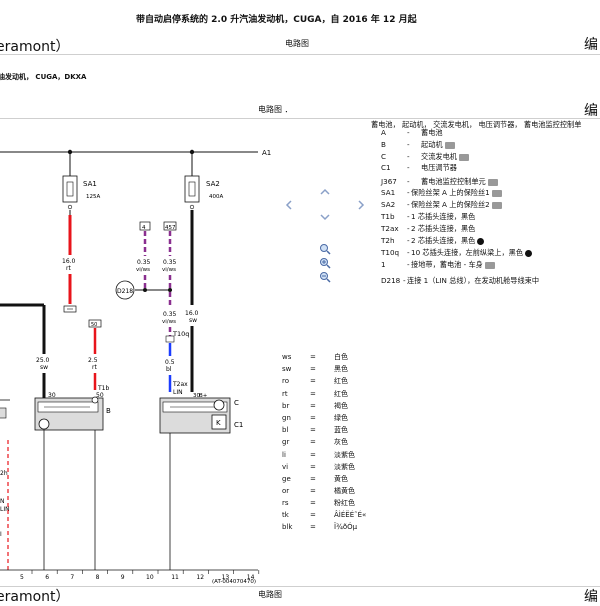 The height and width of the screenshot is (606, 600). Describe the element at coordinates (216, 197) in the screenshot. I see `fuse-sa2-rating: 400A` at that location.